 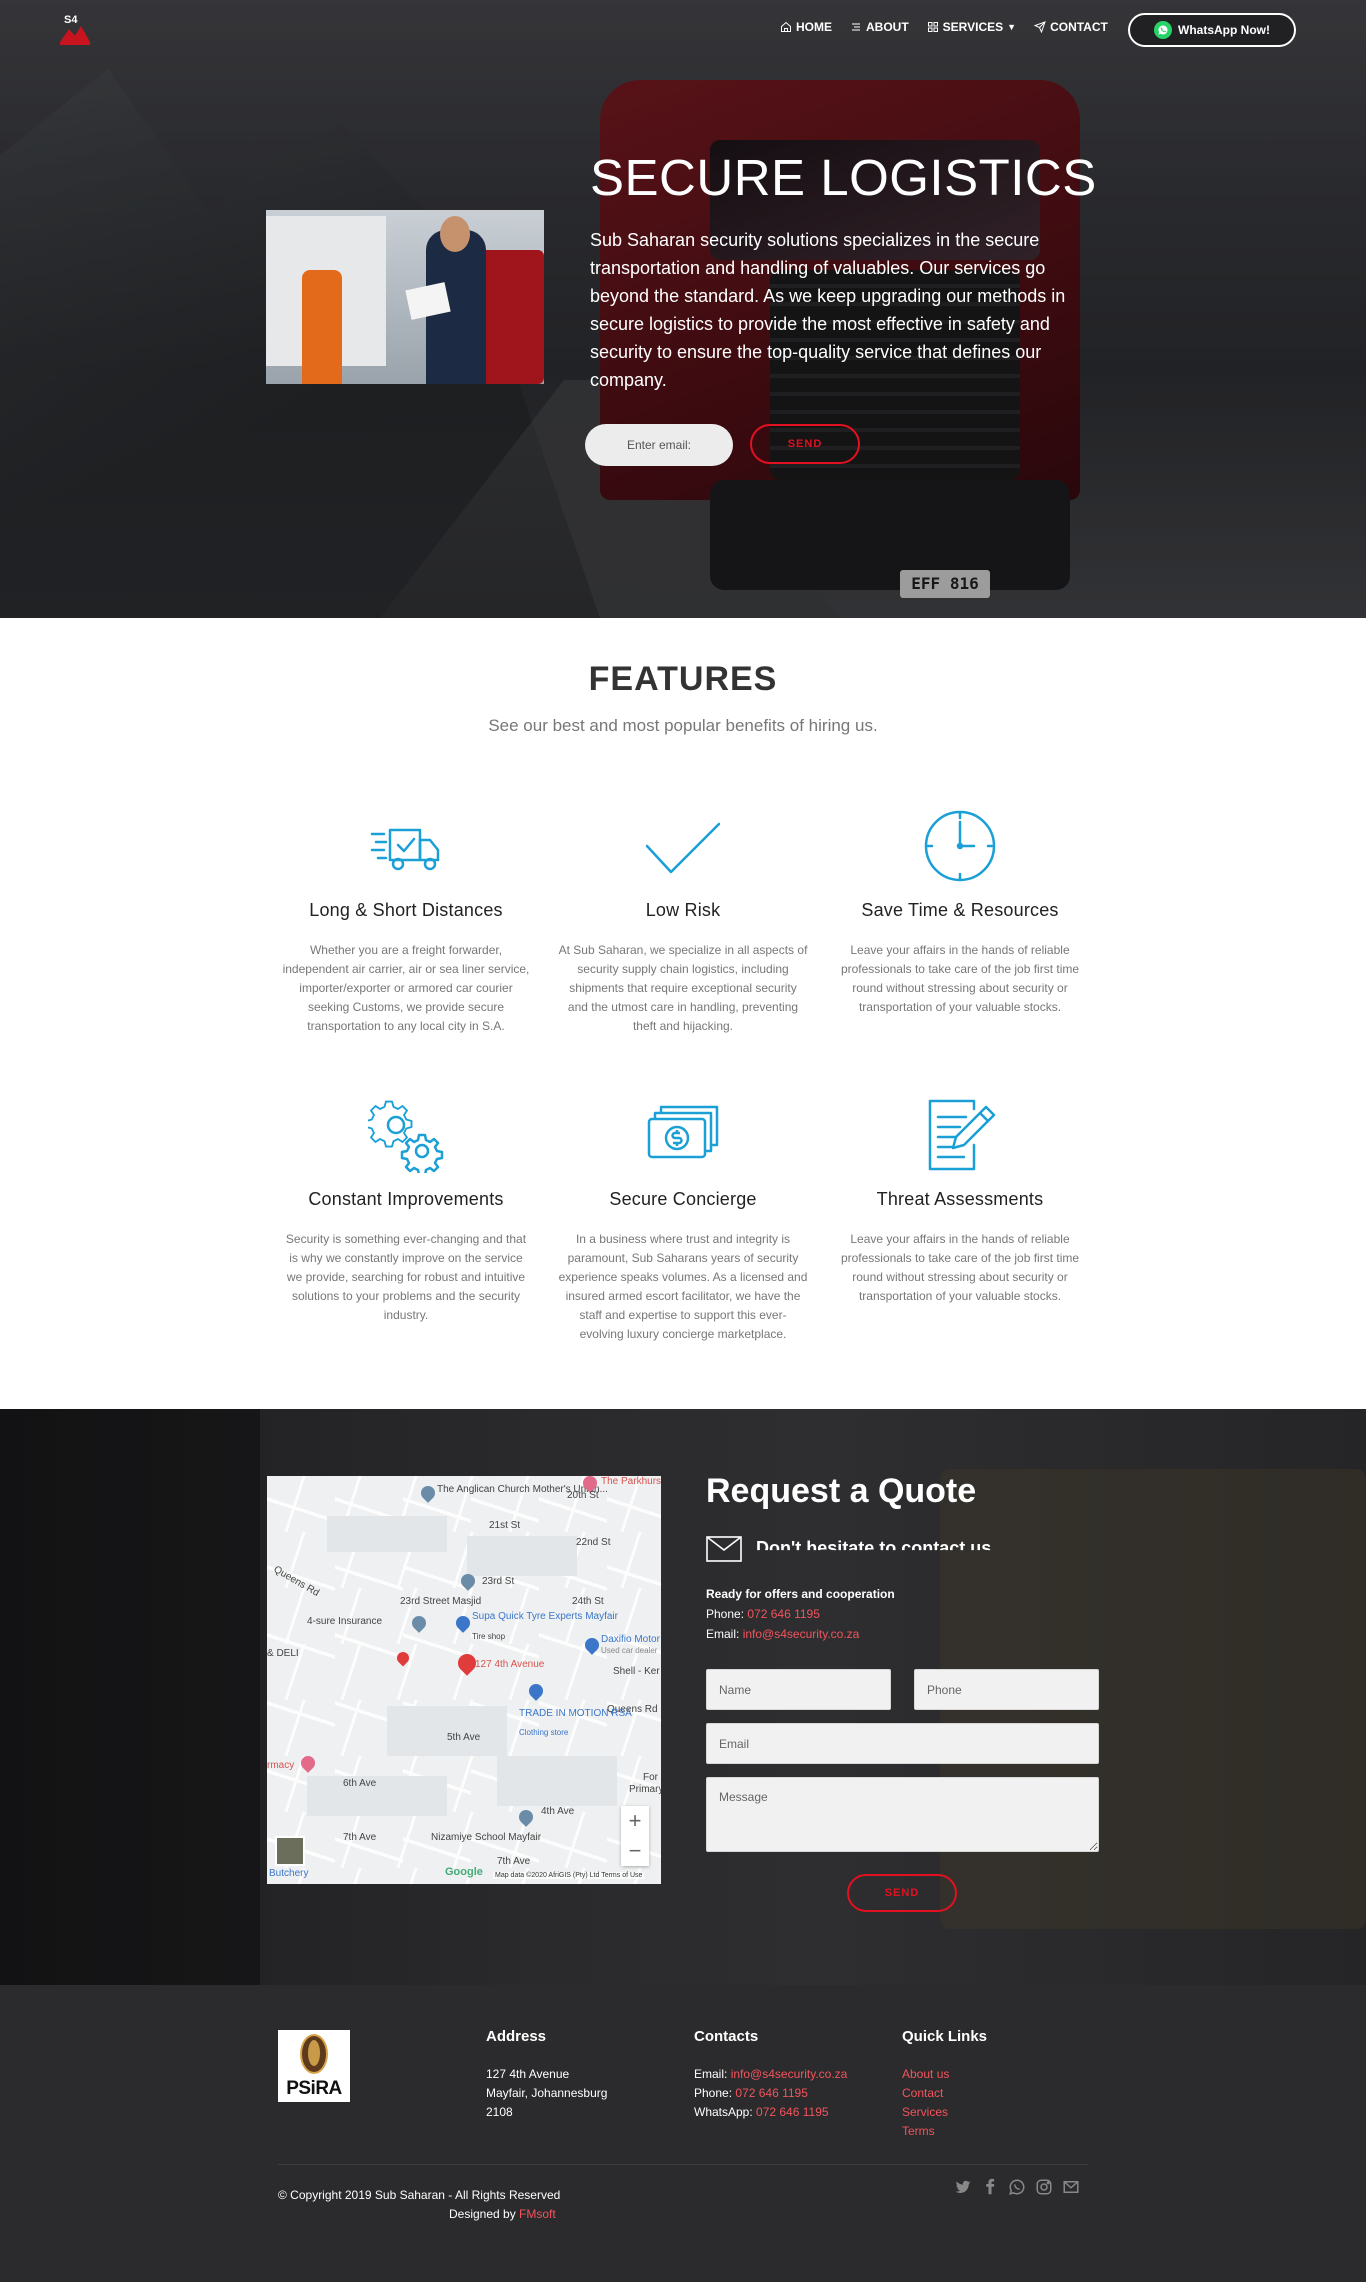 I want to click on map-zoom-out-button: −, so click(x=635, y=1851).